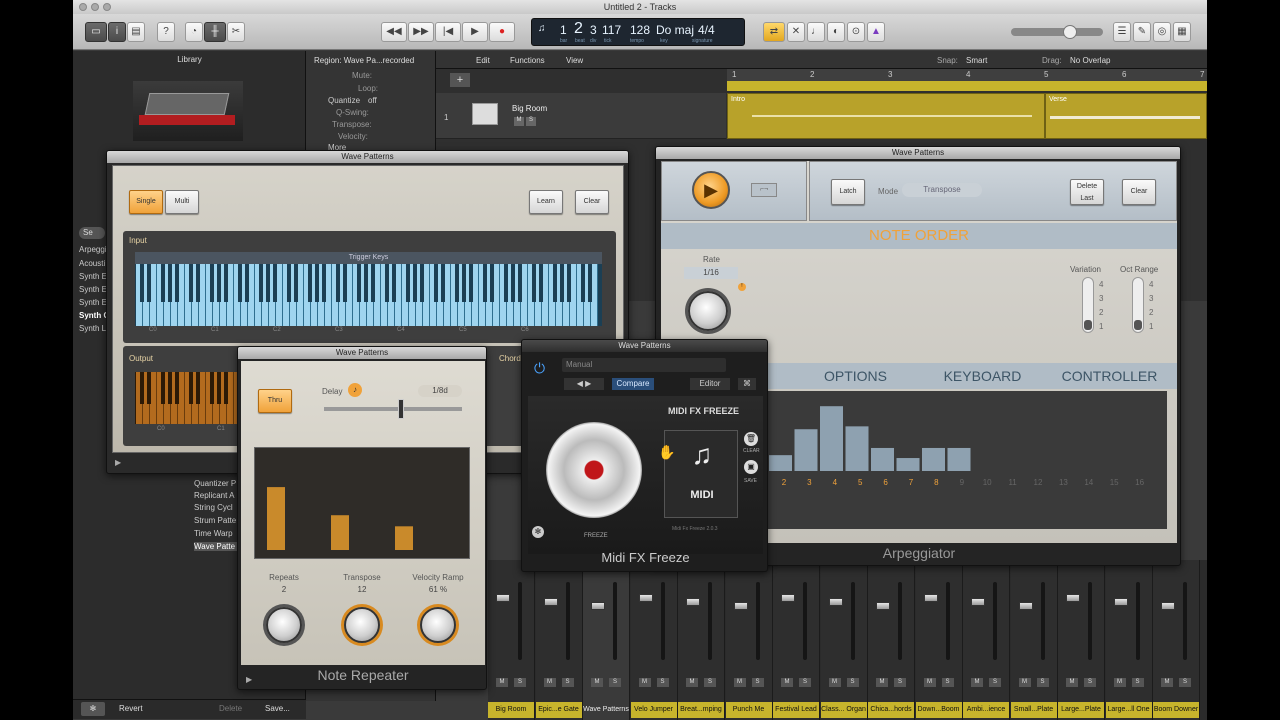  What do you see at coordinates (546, 202) in the screenshot?
I see `learn-button: Learn` at bounding box center [546, 202].